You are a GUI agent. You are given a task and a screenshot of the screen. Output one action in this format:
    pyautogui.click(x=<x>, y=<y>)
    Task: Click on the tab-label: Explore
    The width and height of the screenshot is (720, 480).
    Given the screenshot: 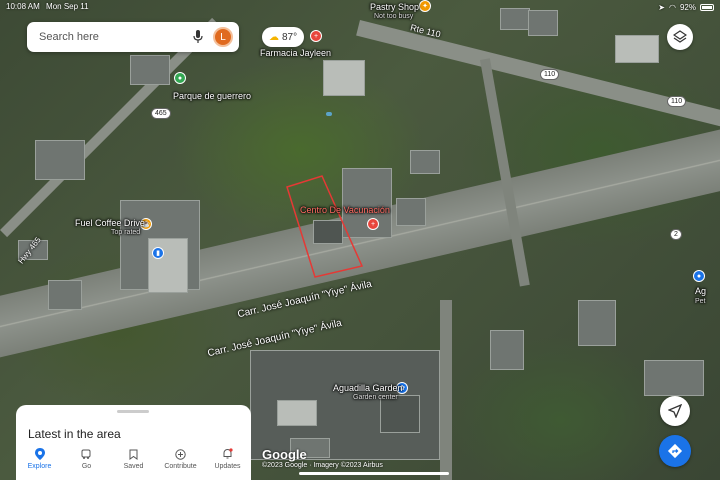 What is the action you would take?
    pyautogui.click(x=39, y=466)
    